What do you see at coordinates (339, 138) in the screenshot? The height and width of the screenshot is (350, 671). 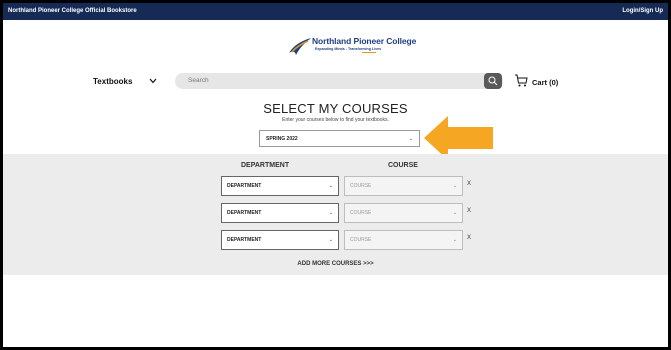 I see `term-select: SPRING 2022 ⌄` at bounding box center [339, 138].